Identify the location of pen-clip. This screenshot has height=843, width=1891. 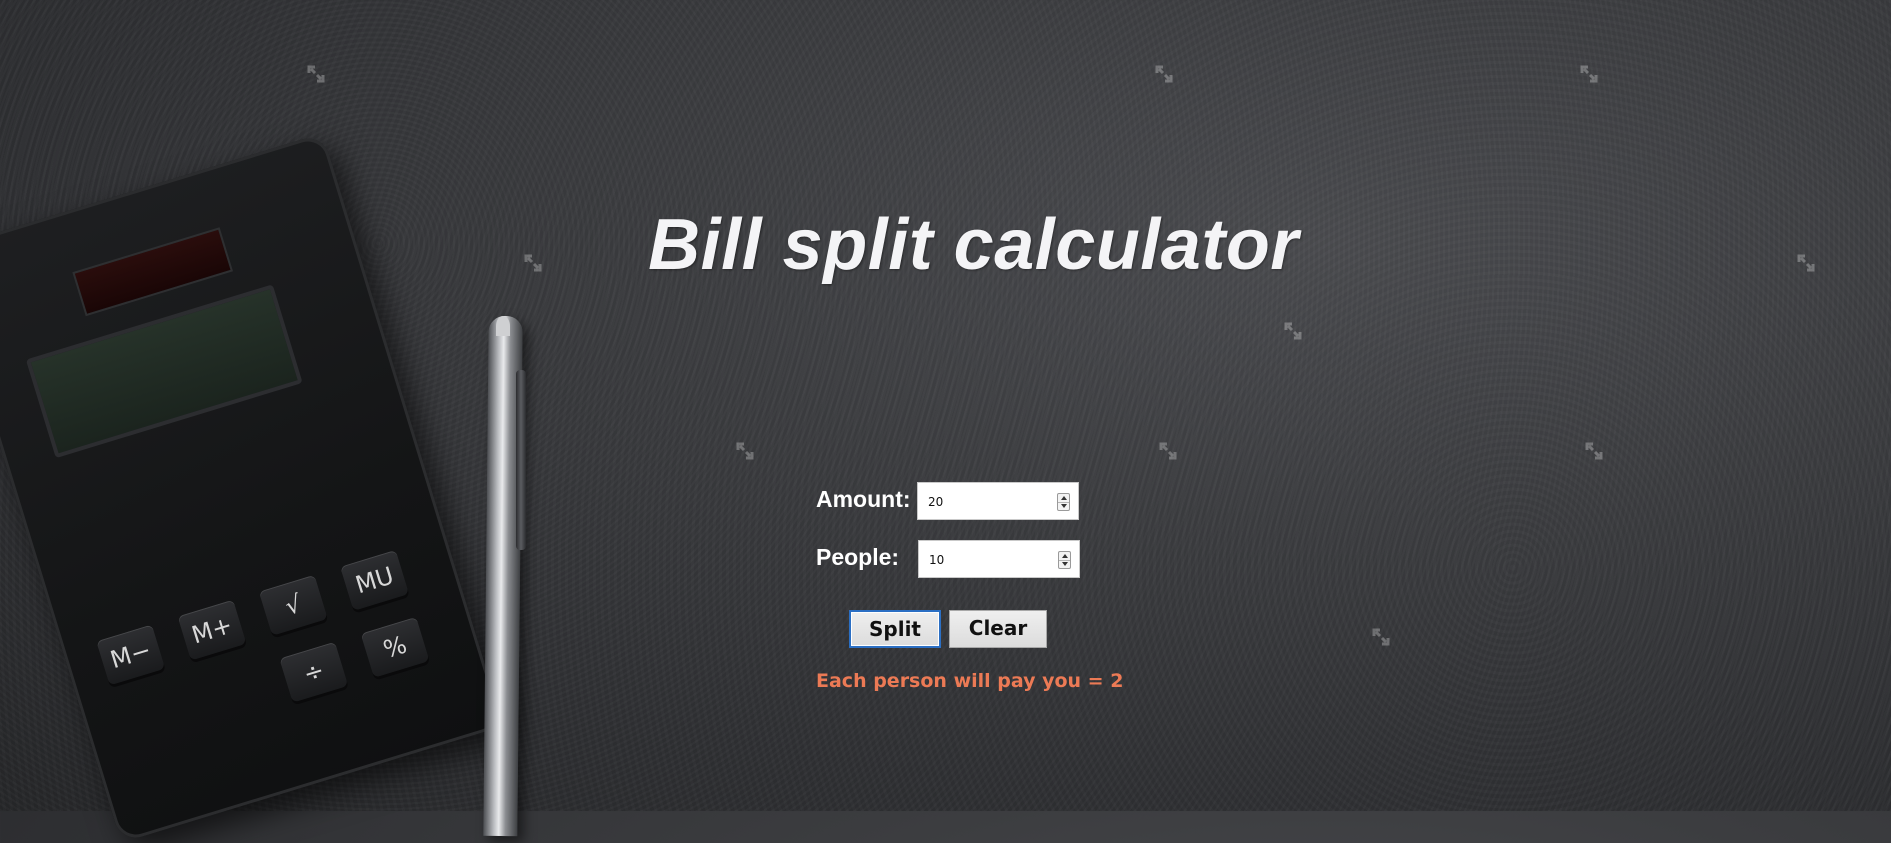
(521, 460).